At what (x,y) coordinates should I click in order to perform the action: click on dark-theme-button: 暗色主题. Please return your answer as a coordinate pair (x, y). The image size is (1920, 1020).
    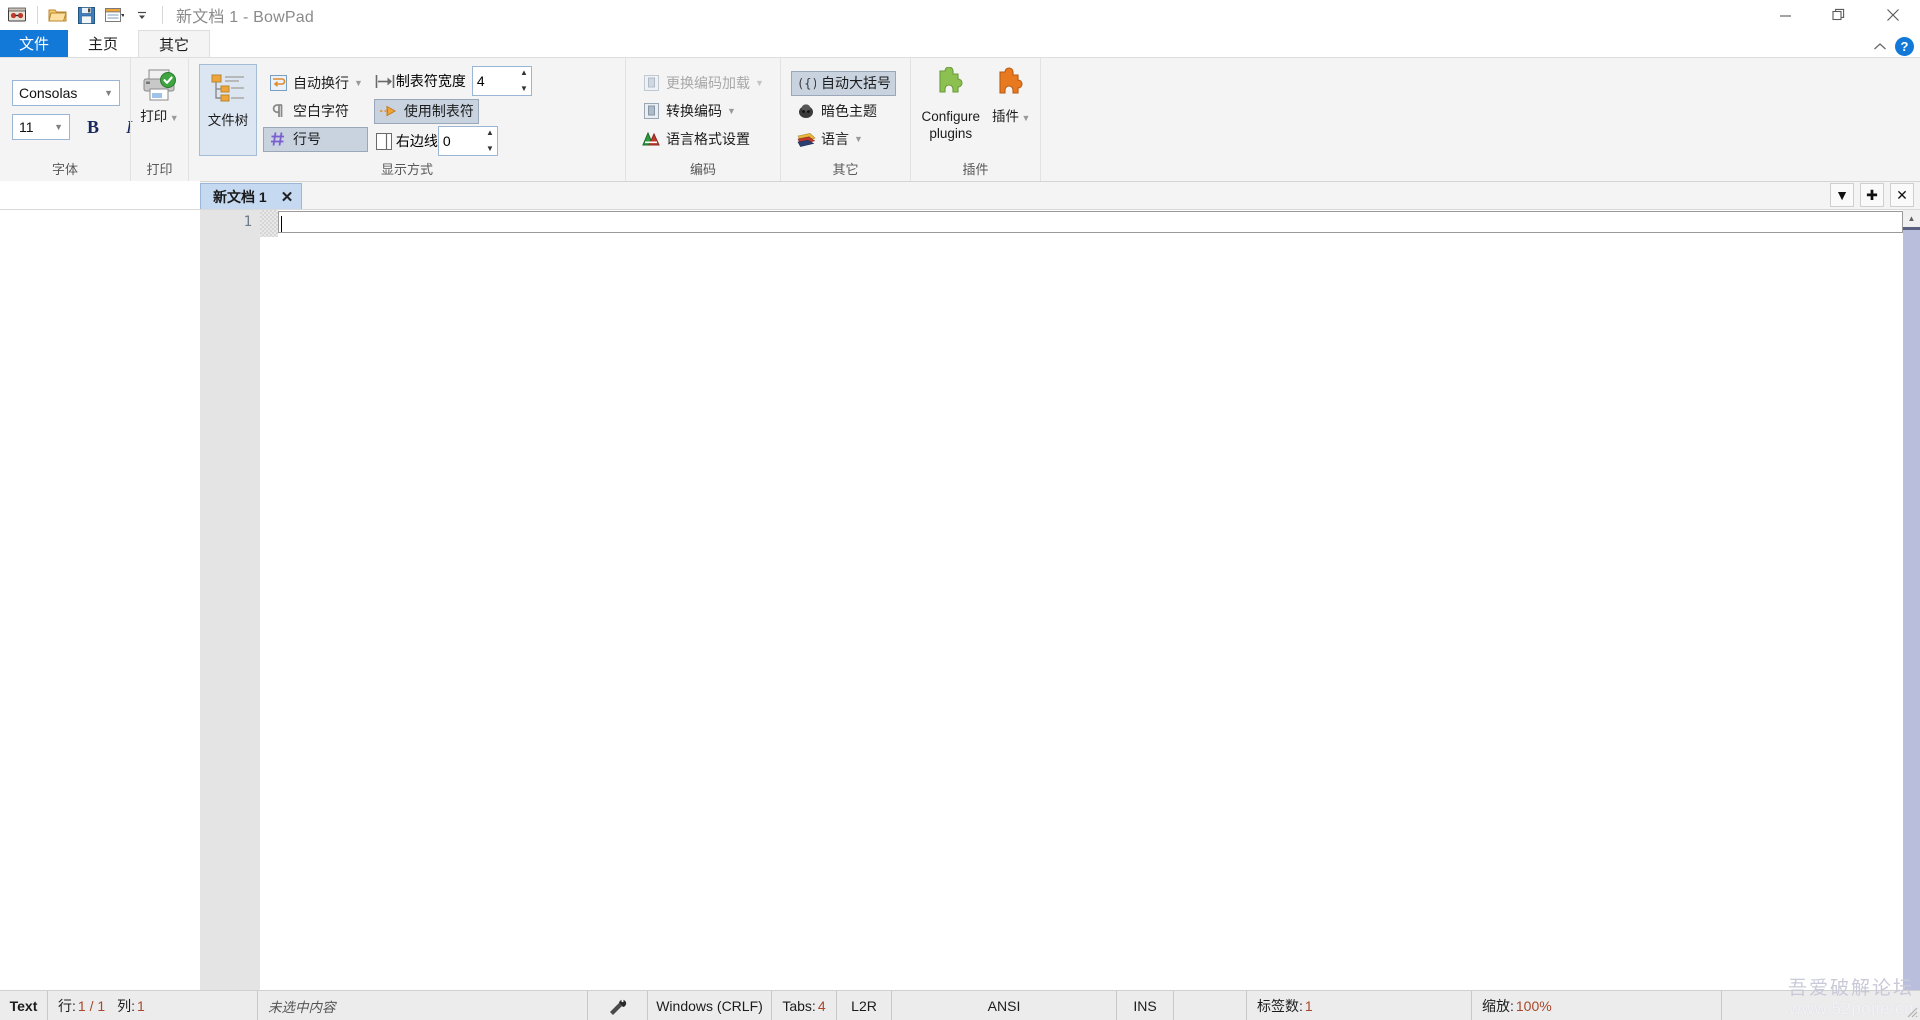
    Looking at the image, I should click on (843, 111).